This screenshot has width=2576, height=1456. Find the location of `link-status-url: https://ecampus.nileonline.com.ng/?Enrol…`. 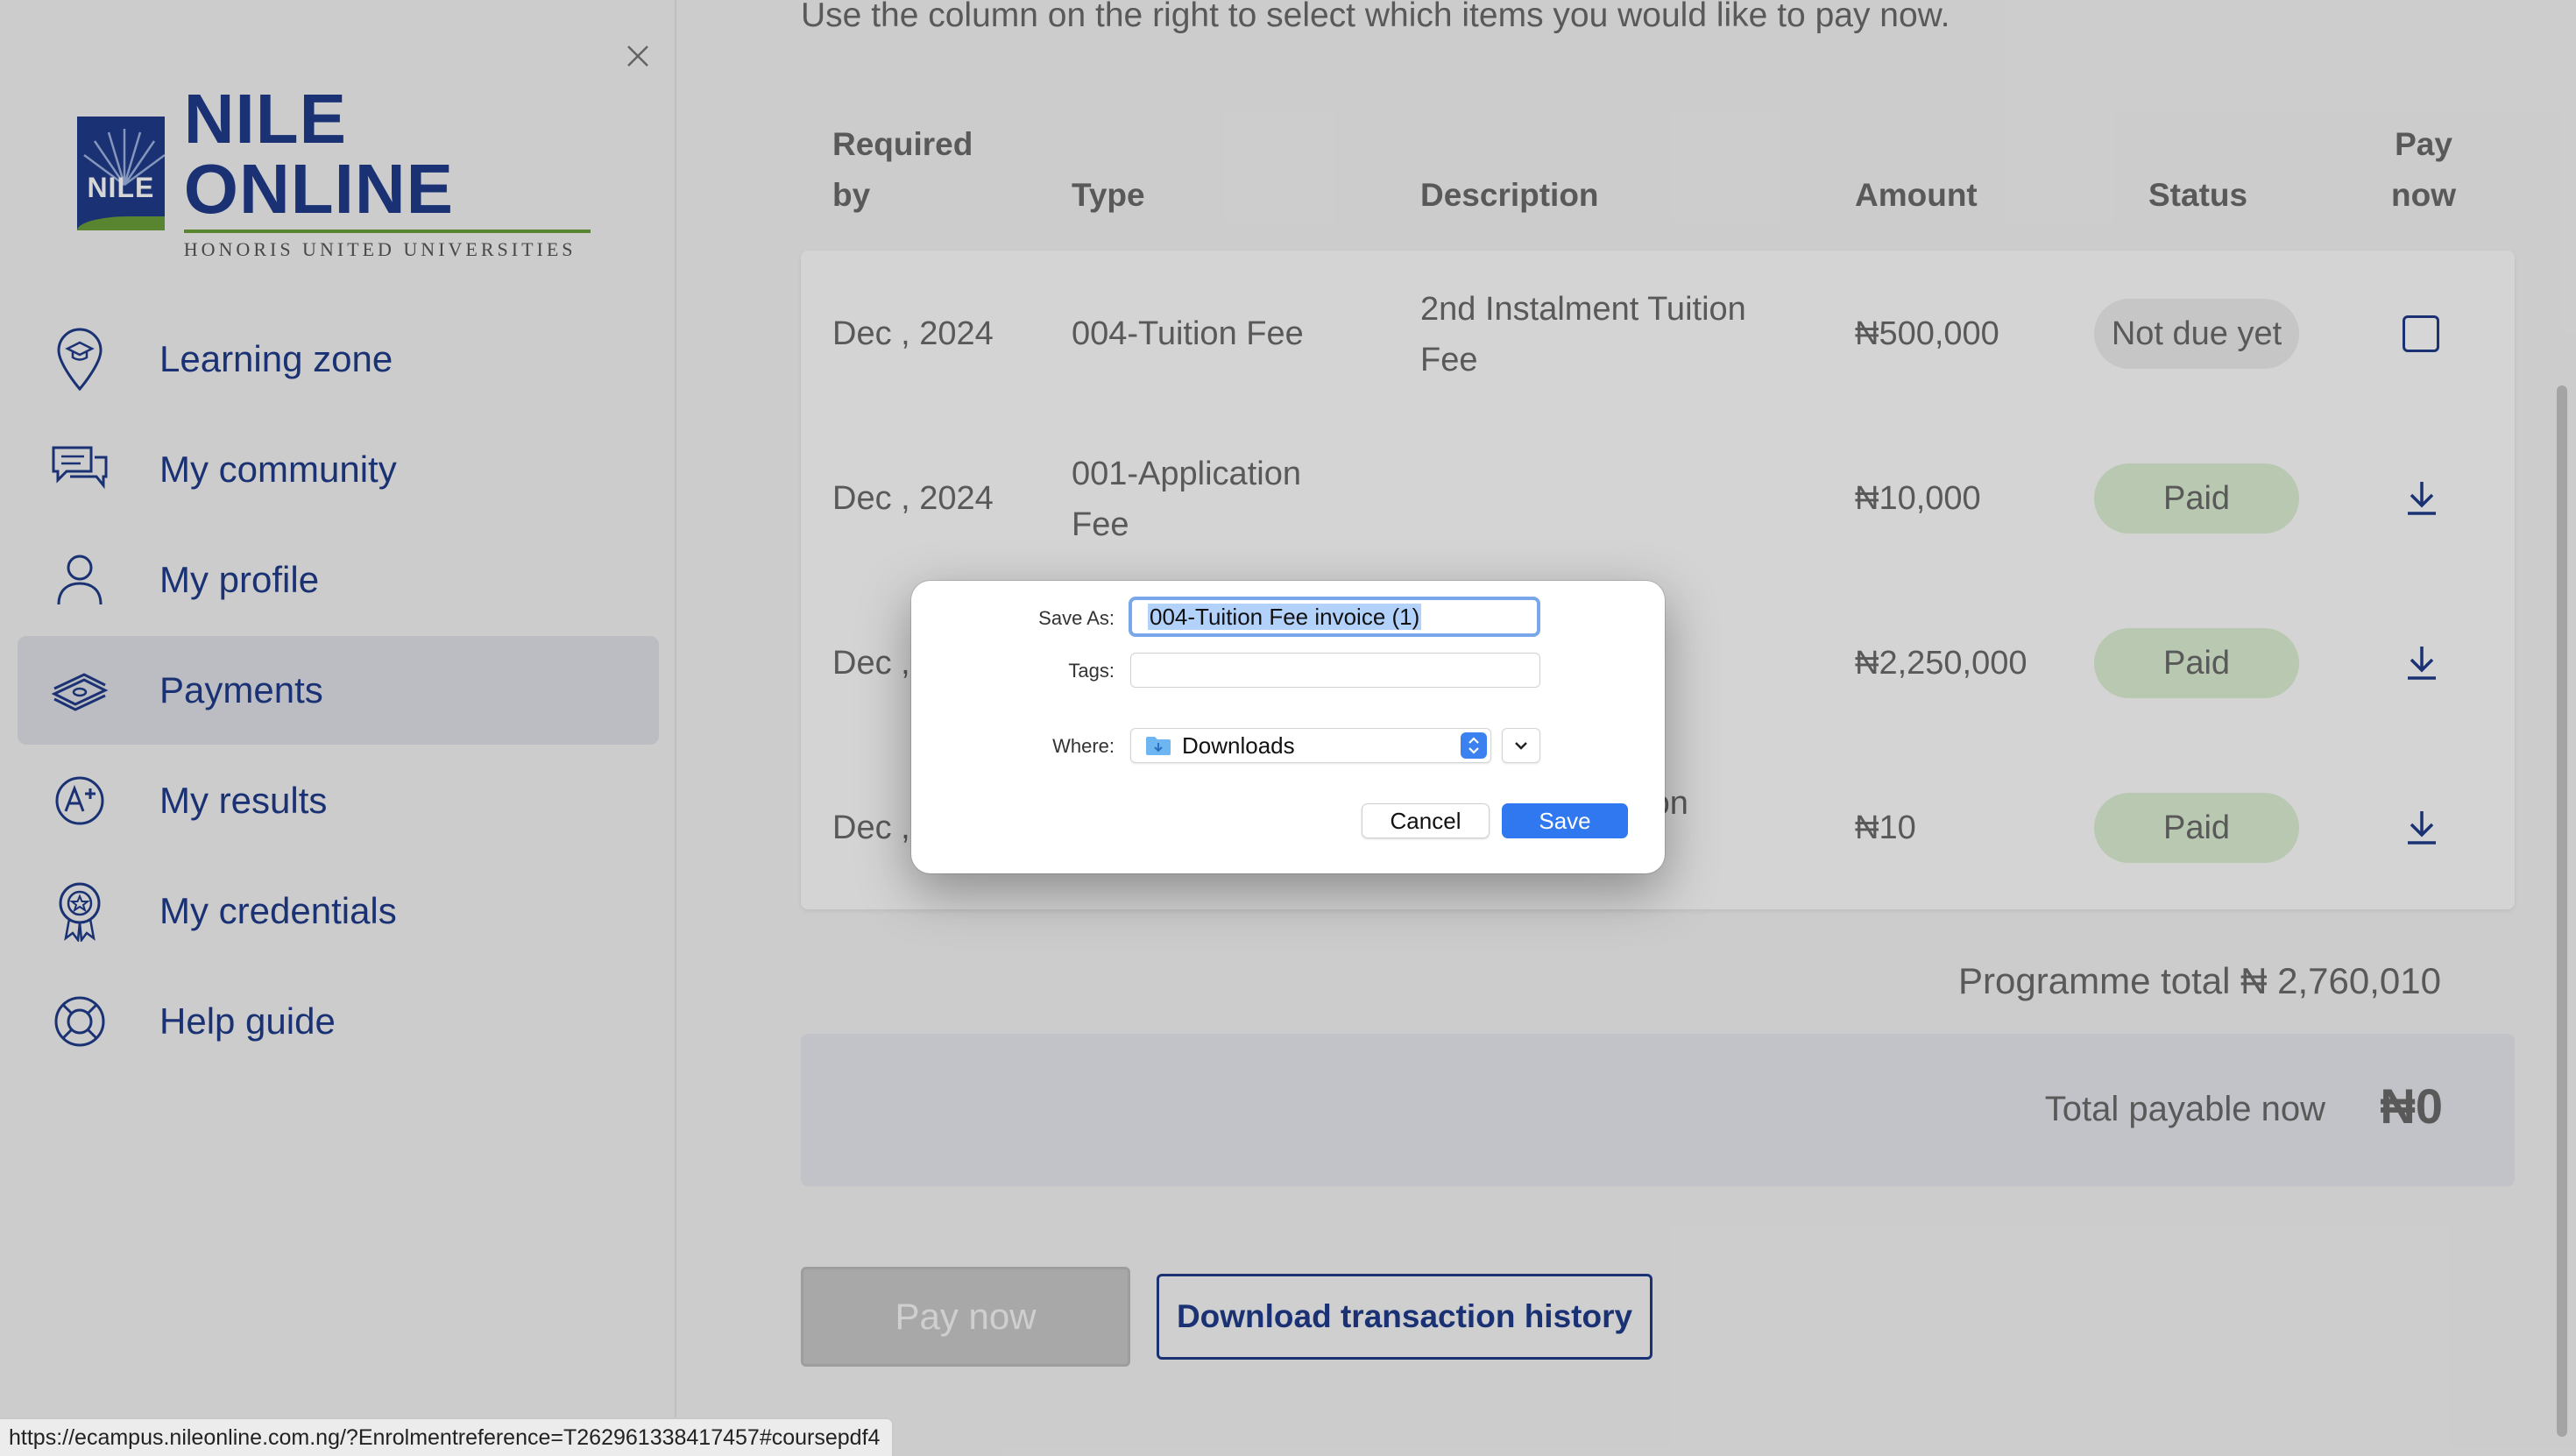

link-status-url: https://ecampus.nileonline.com.ng/?Enrol… is located at coordinates (447, 1436).